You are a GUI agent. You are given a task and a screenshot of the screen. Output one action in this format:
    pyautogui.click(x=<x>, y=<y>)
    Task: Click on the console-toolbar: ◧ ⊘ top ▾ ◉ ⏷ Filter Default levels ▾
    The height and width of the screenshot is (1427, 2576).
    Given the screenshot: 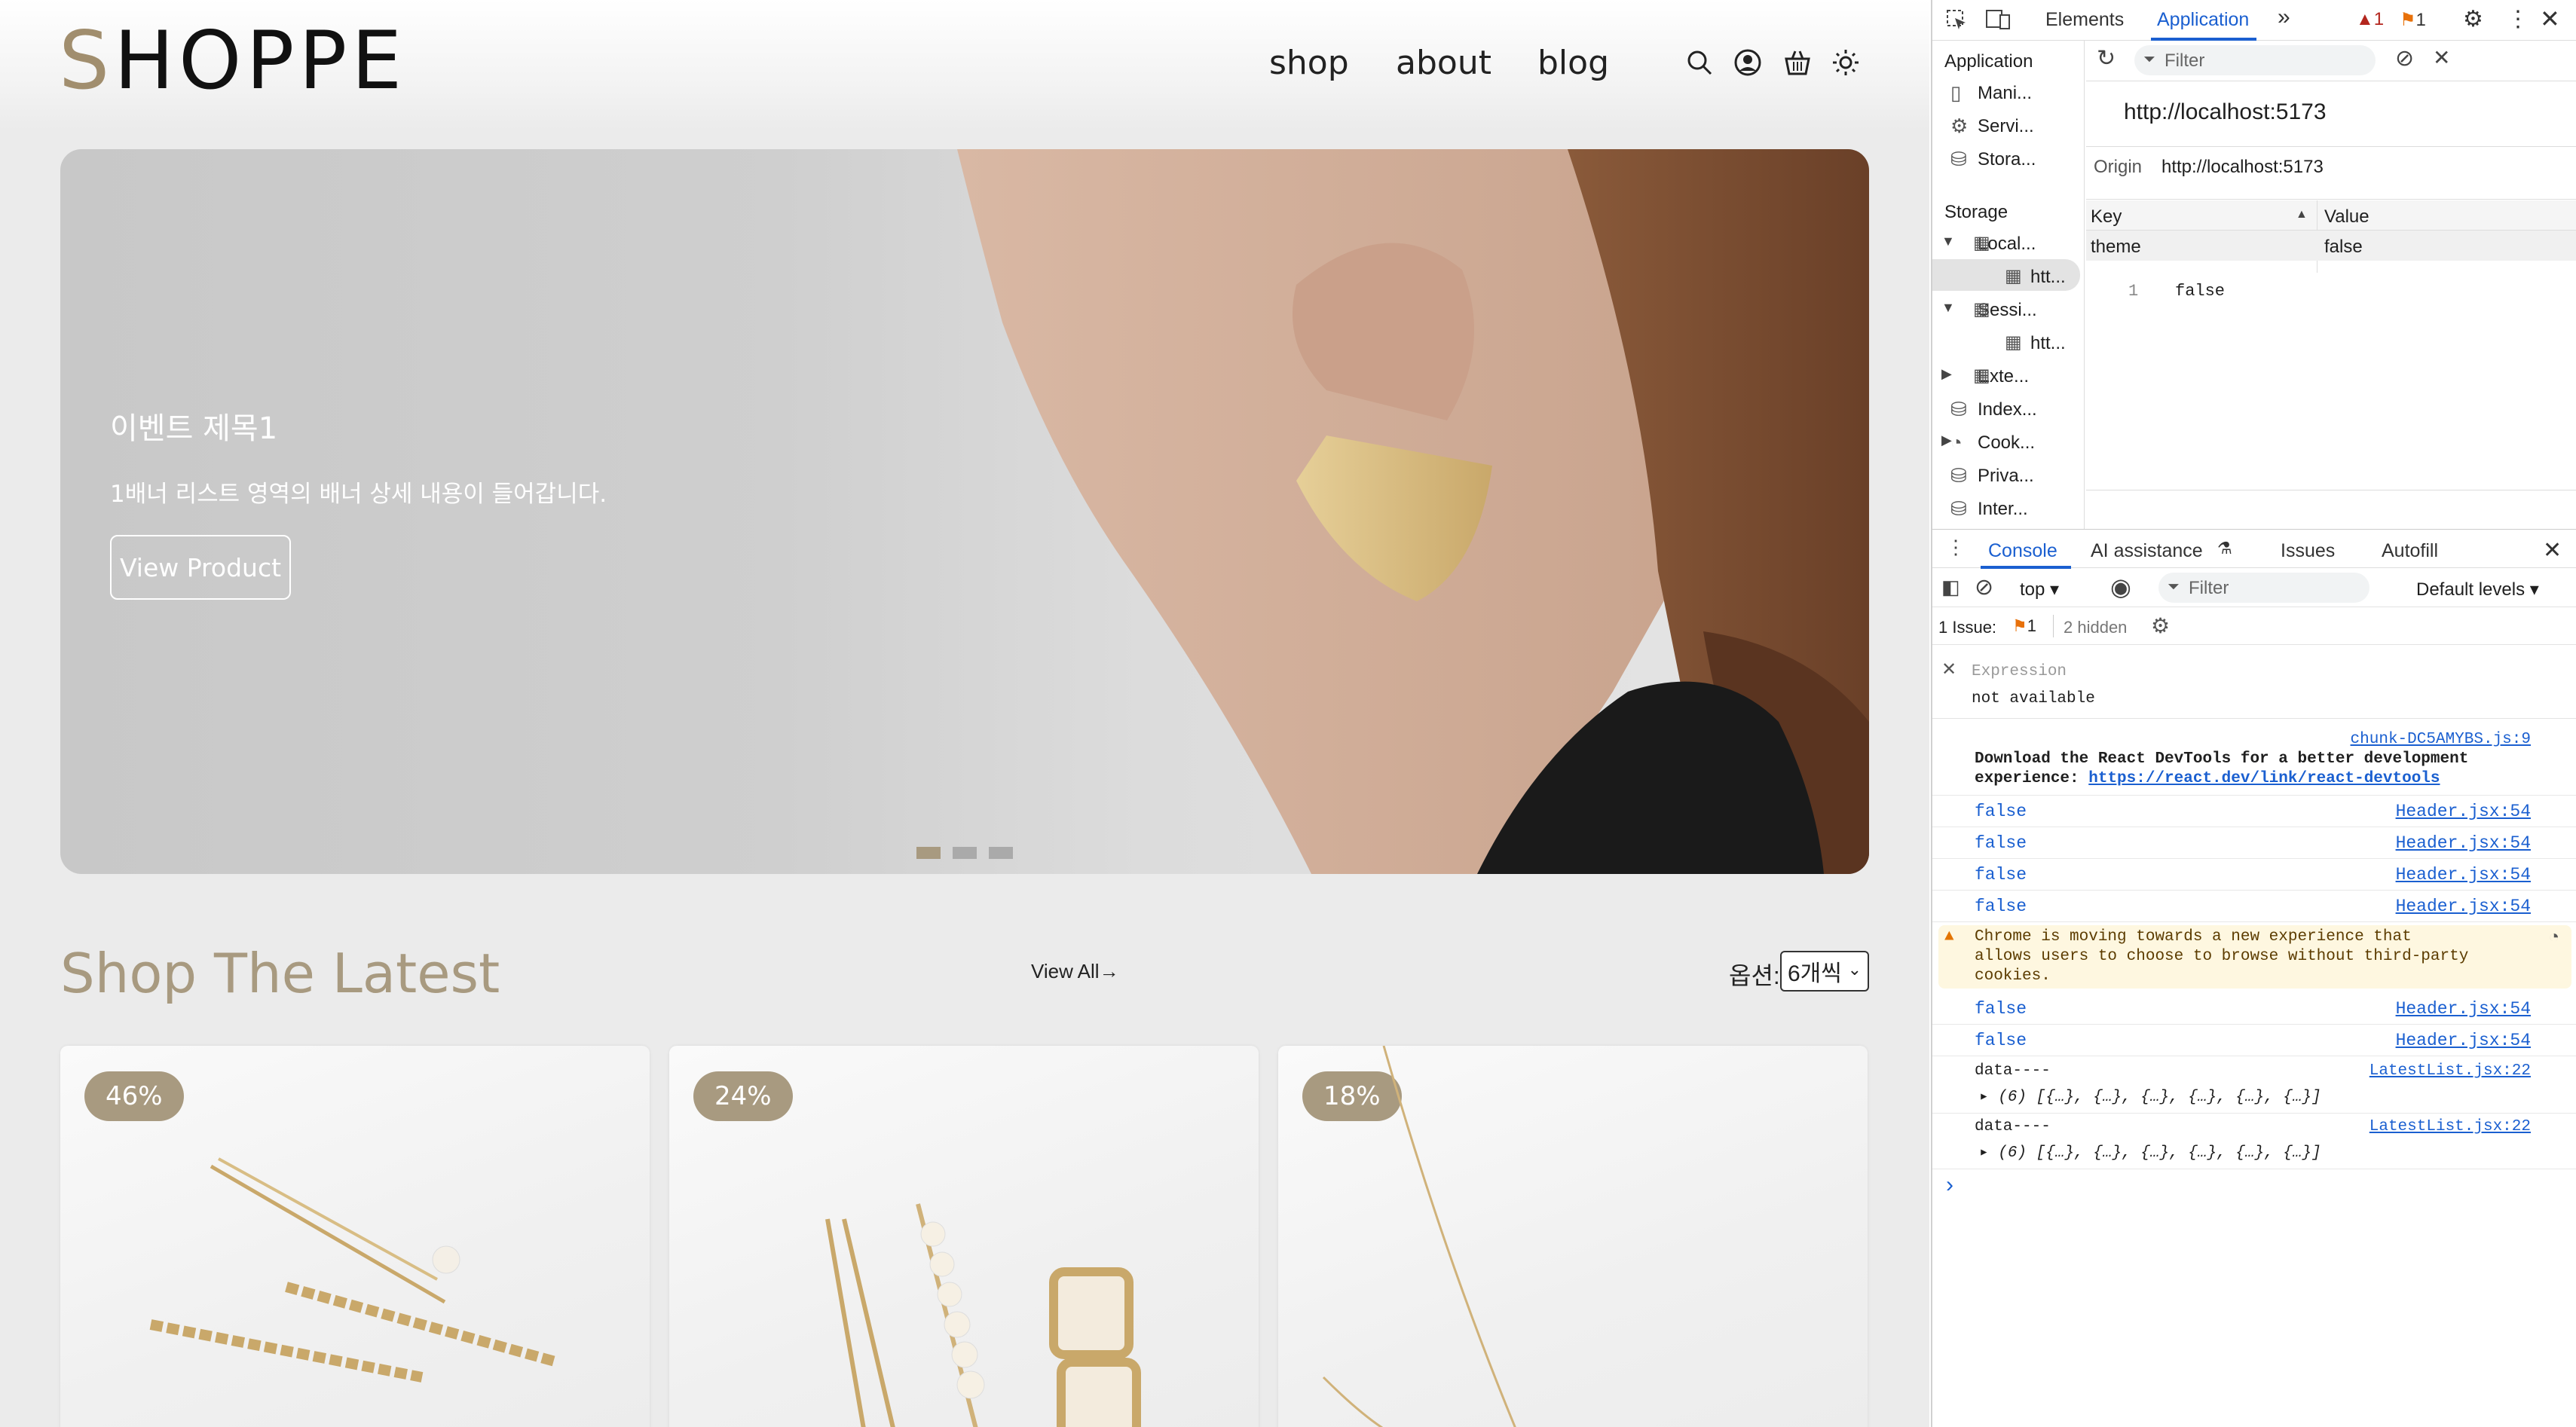 What is the action you would take?
    pyautogui.click(x=2254, y=587)
    